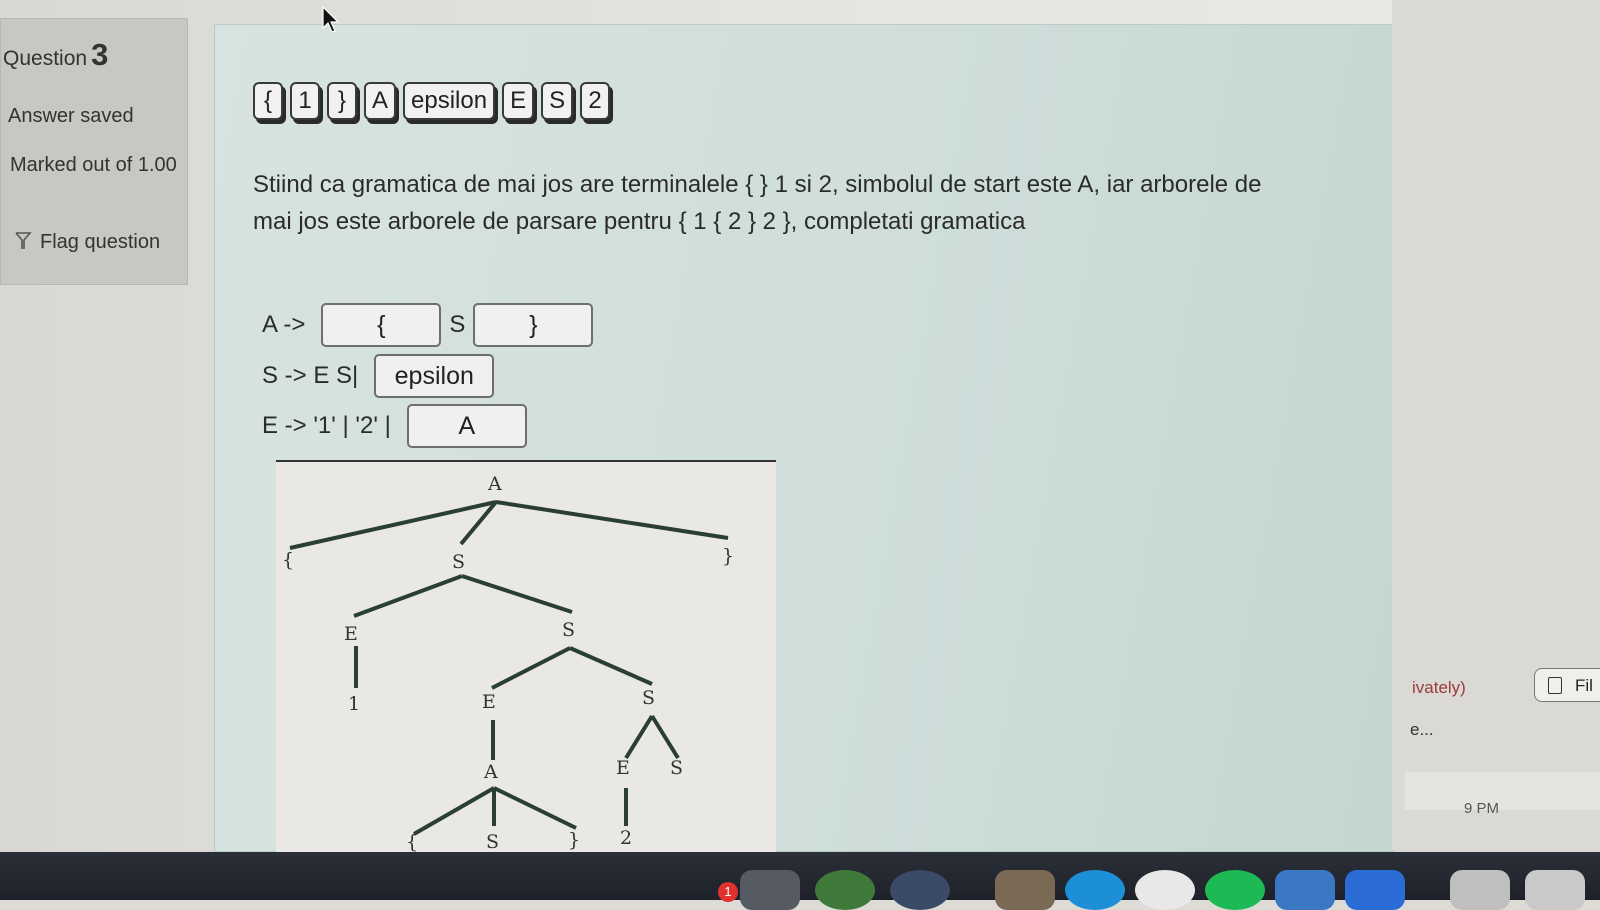 This screenshot has height=910, width=1600. Describe the element at coordinates (1482, 808) in the screenshot. I see `timestamp: 9 PM` at that location.